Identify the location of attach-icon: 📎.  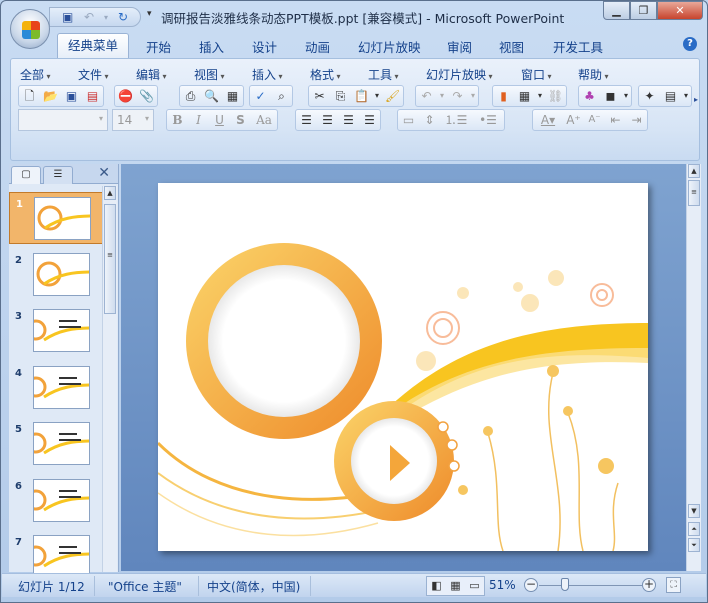
(146, 96).